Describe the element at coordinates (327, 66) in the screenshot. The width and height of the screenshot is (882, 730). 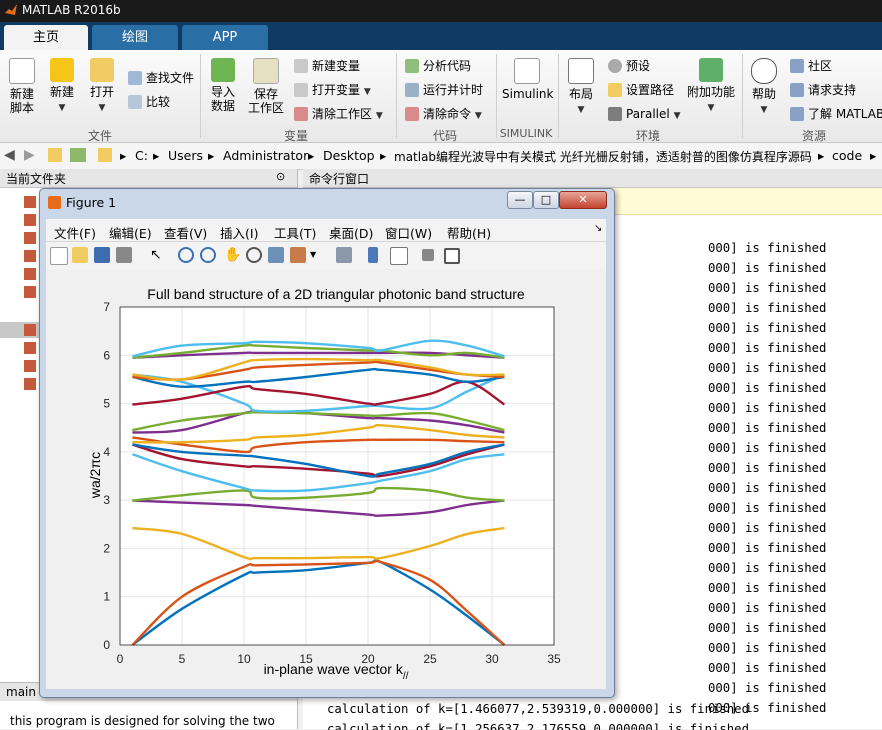
I see `new-variable-button: 新建变量` at that location.